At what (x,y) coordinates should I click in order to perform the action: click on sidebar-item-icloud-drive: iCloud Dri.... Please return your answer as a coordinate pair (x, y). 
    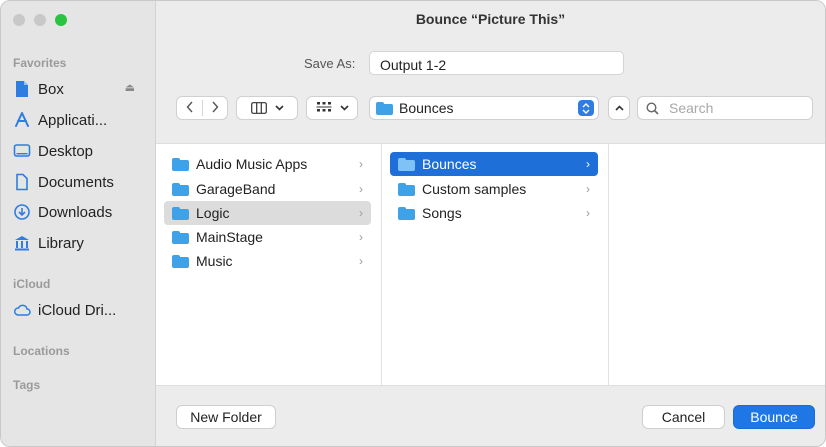
    Looking at the image, I should click on (79, 310).